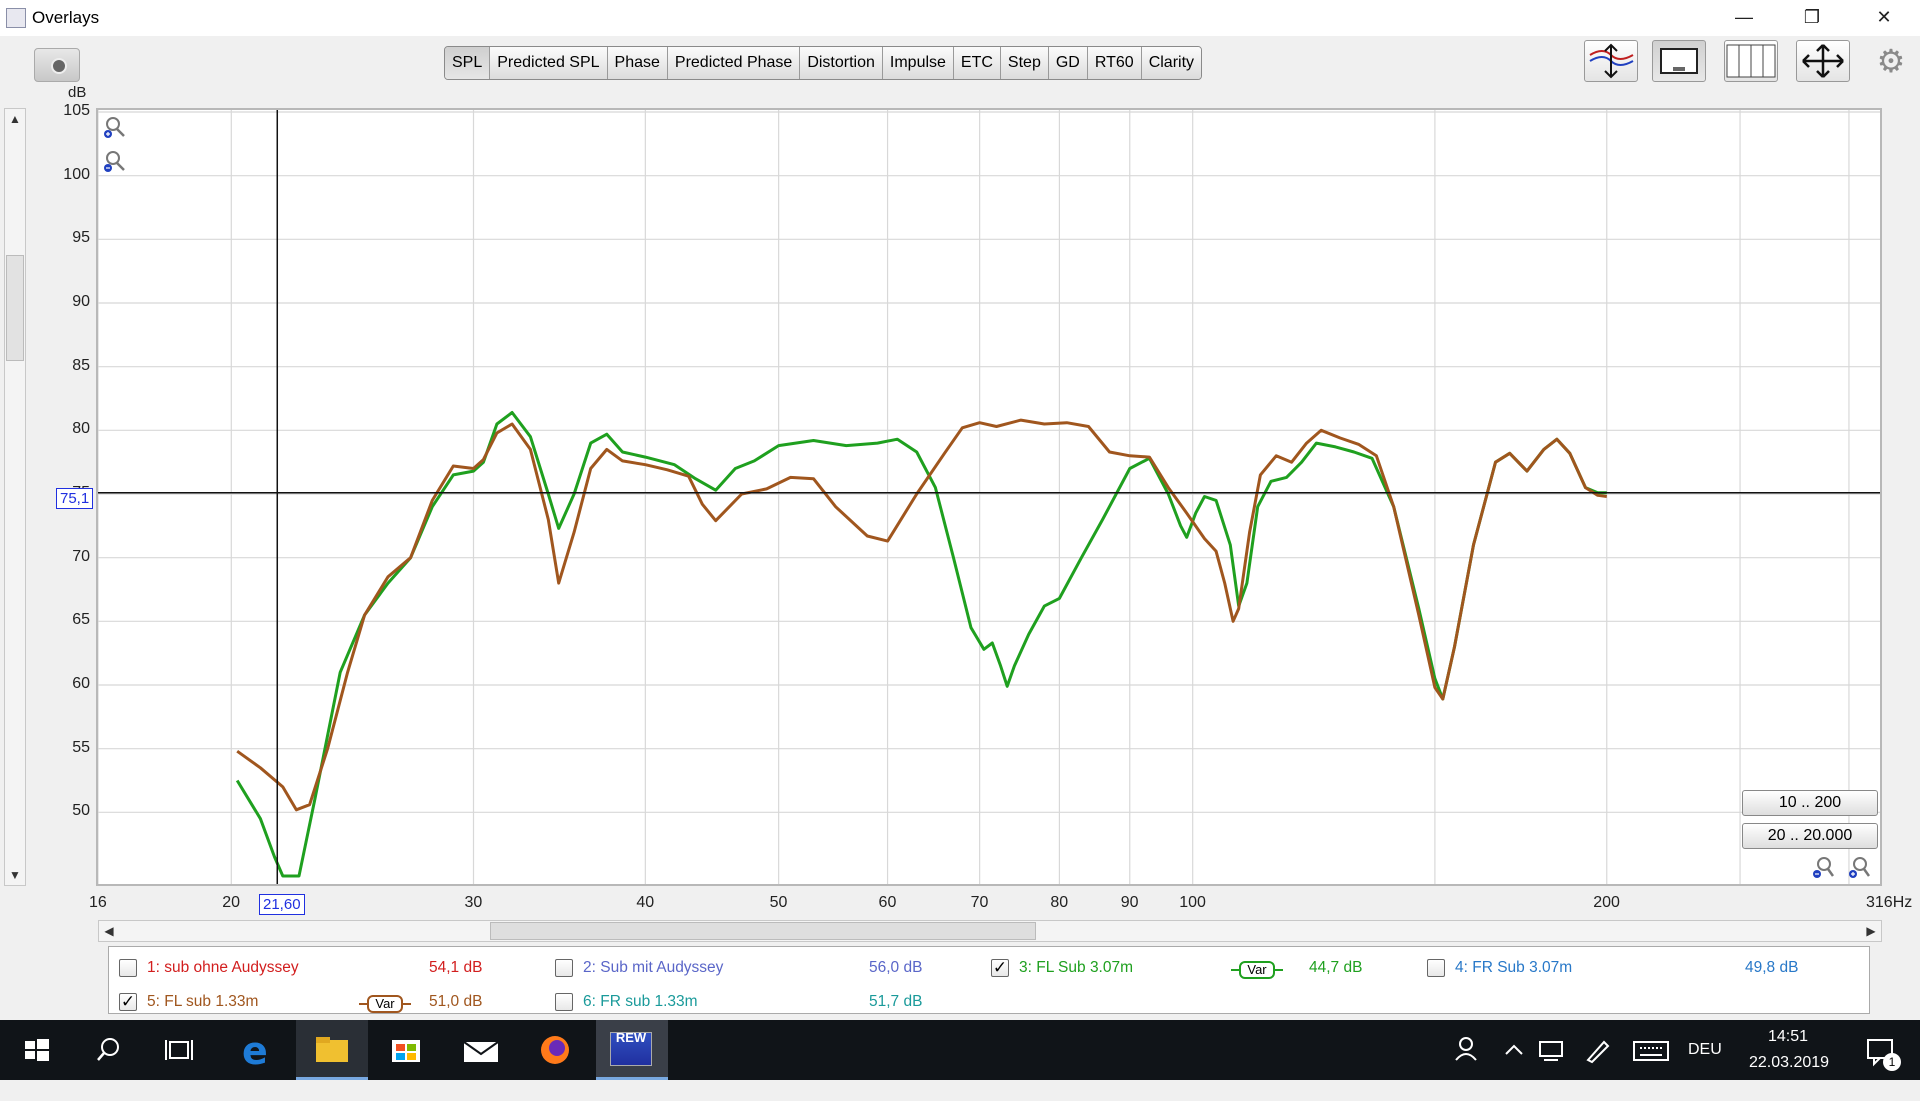  What do you see at coordinates (1651, 1050) in the screenshot?
I see `keyboard-icon` at bounding box center [1651, 1050].